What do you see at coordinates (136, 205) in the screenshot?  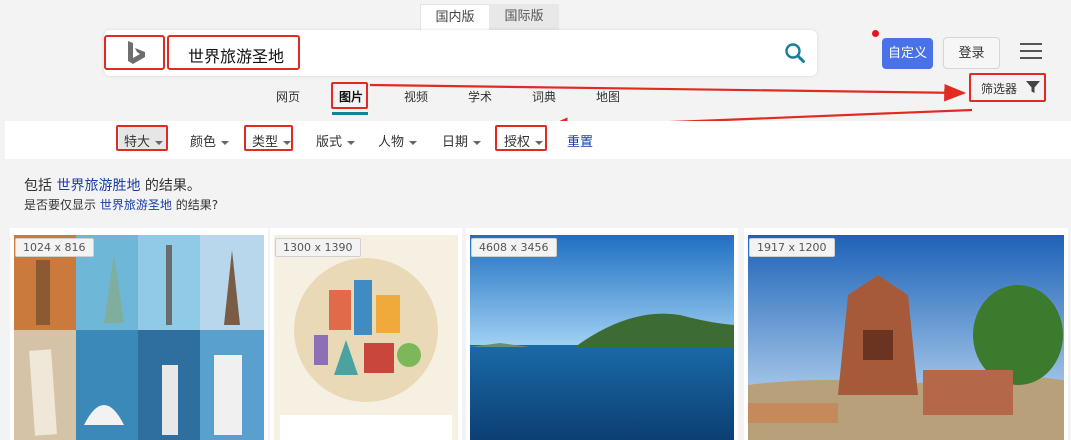 I see `only-term-link: 世界旅游圣地` at bounding box center [136, 205].